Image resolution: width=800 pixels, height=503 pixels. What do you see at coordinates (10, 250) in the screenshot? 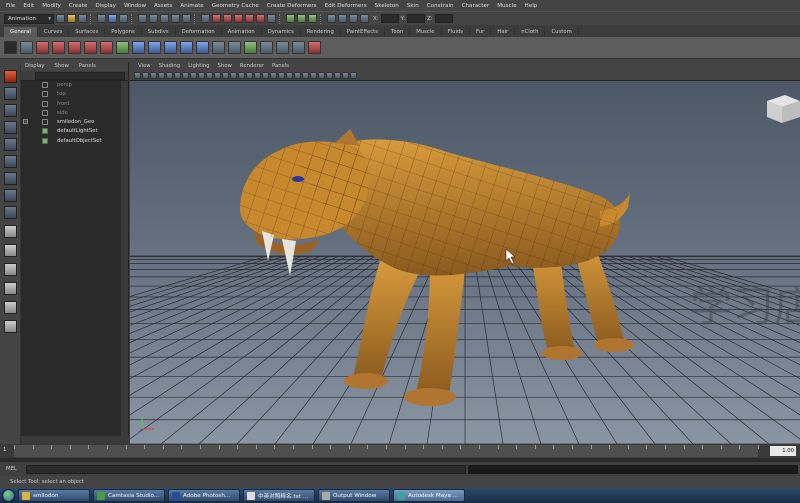
I see `four-view-layout-icon` at bounding box center [10, 250].